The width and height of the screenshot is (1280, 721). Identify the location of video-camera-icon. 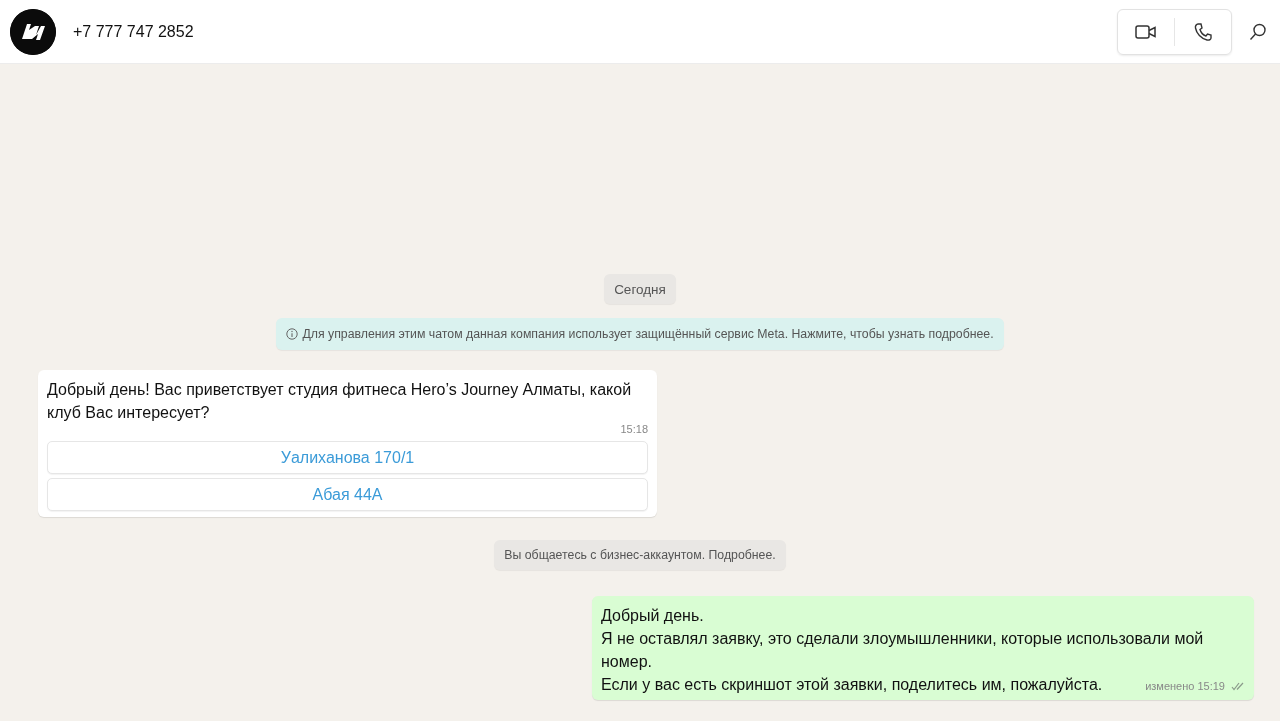
(1146, 31).